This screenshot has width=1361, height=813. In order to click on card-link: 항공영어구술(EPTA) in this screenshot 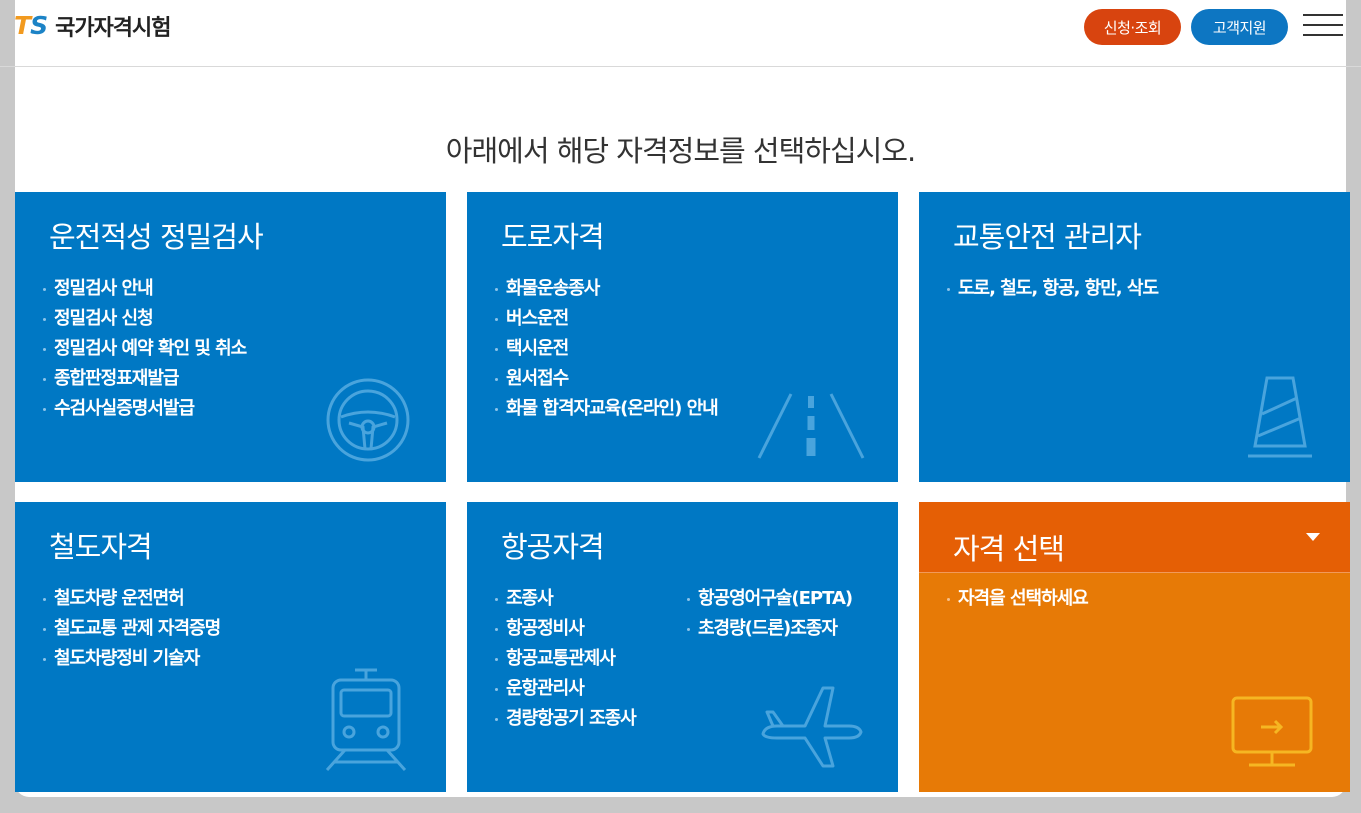, I will do `click(770, 599)`.